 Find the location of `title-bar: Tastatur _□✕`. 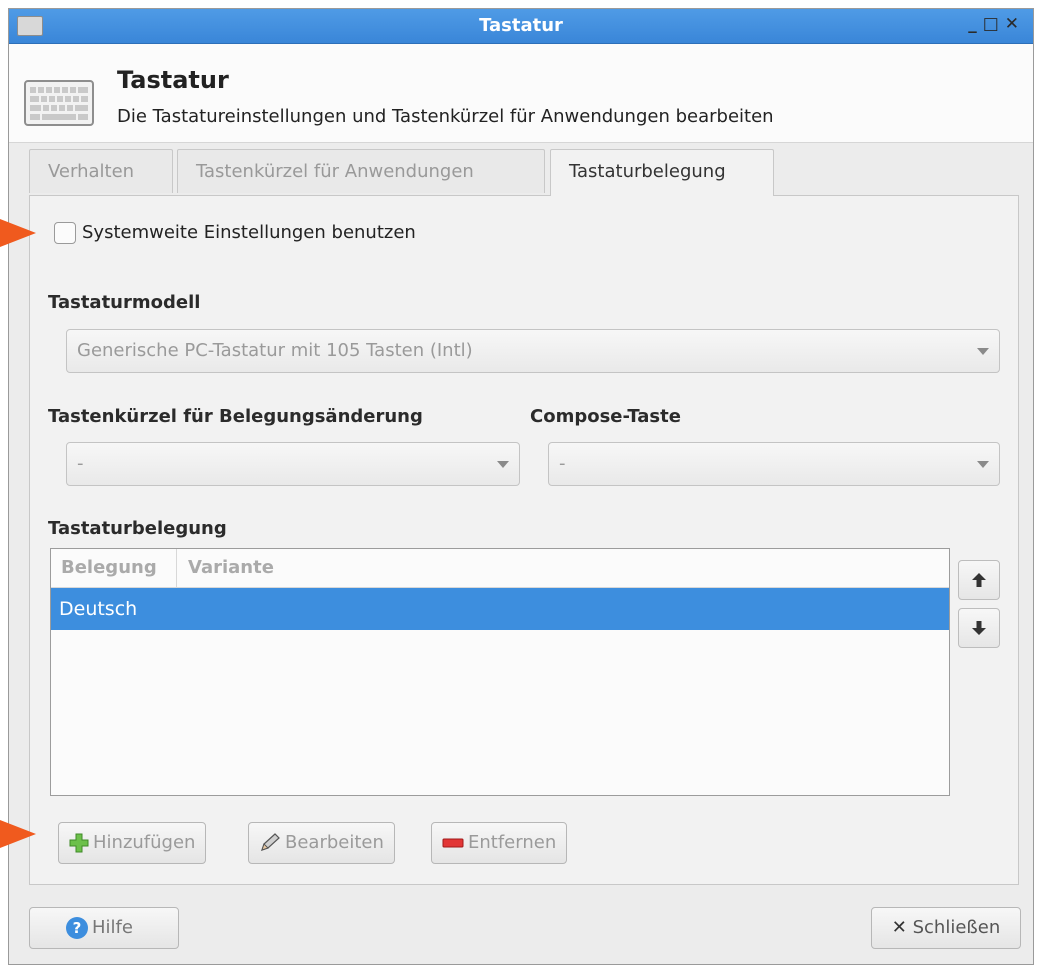

title-bar: Tastatur _□✕ is located at coordinates (521, 26).